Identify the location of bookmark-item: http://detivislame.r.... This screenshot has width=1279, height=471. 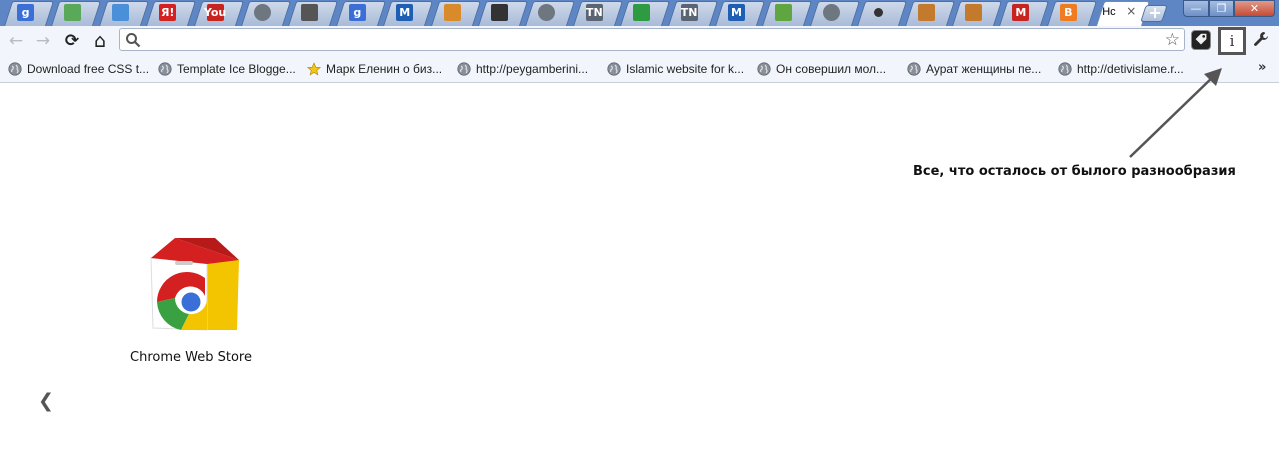
(1121, 69).